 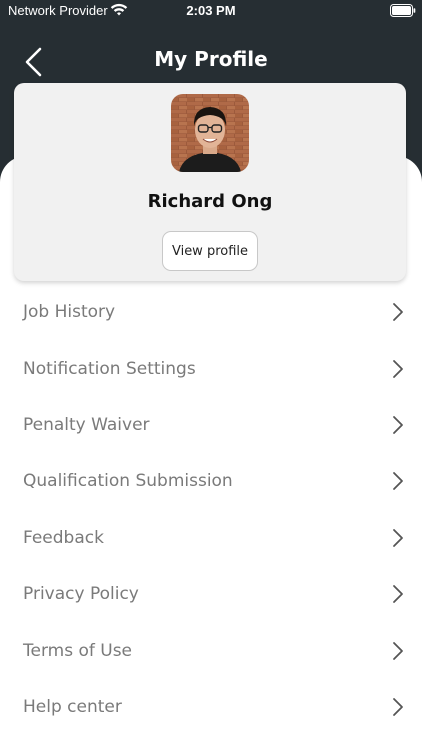 I want to click on avatar-photo, so click(x=210, y=133).